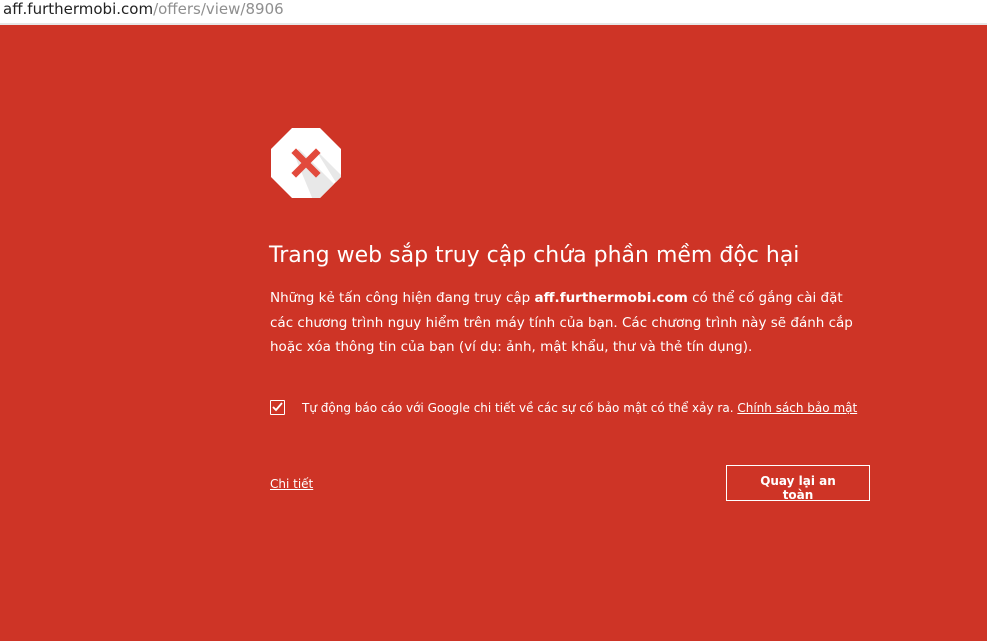 This screenshot has width=987, height=641. Describe the element at coordinates (306, 163) in the screenshot. I see `stop-sign-icon` at that location.